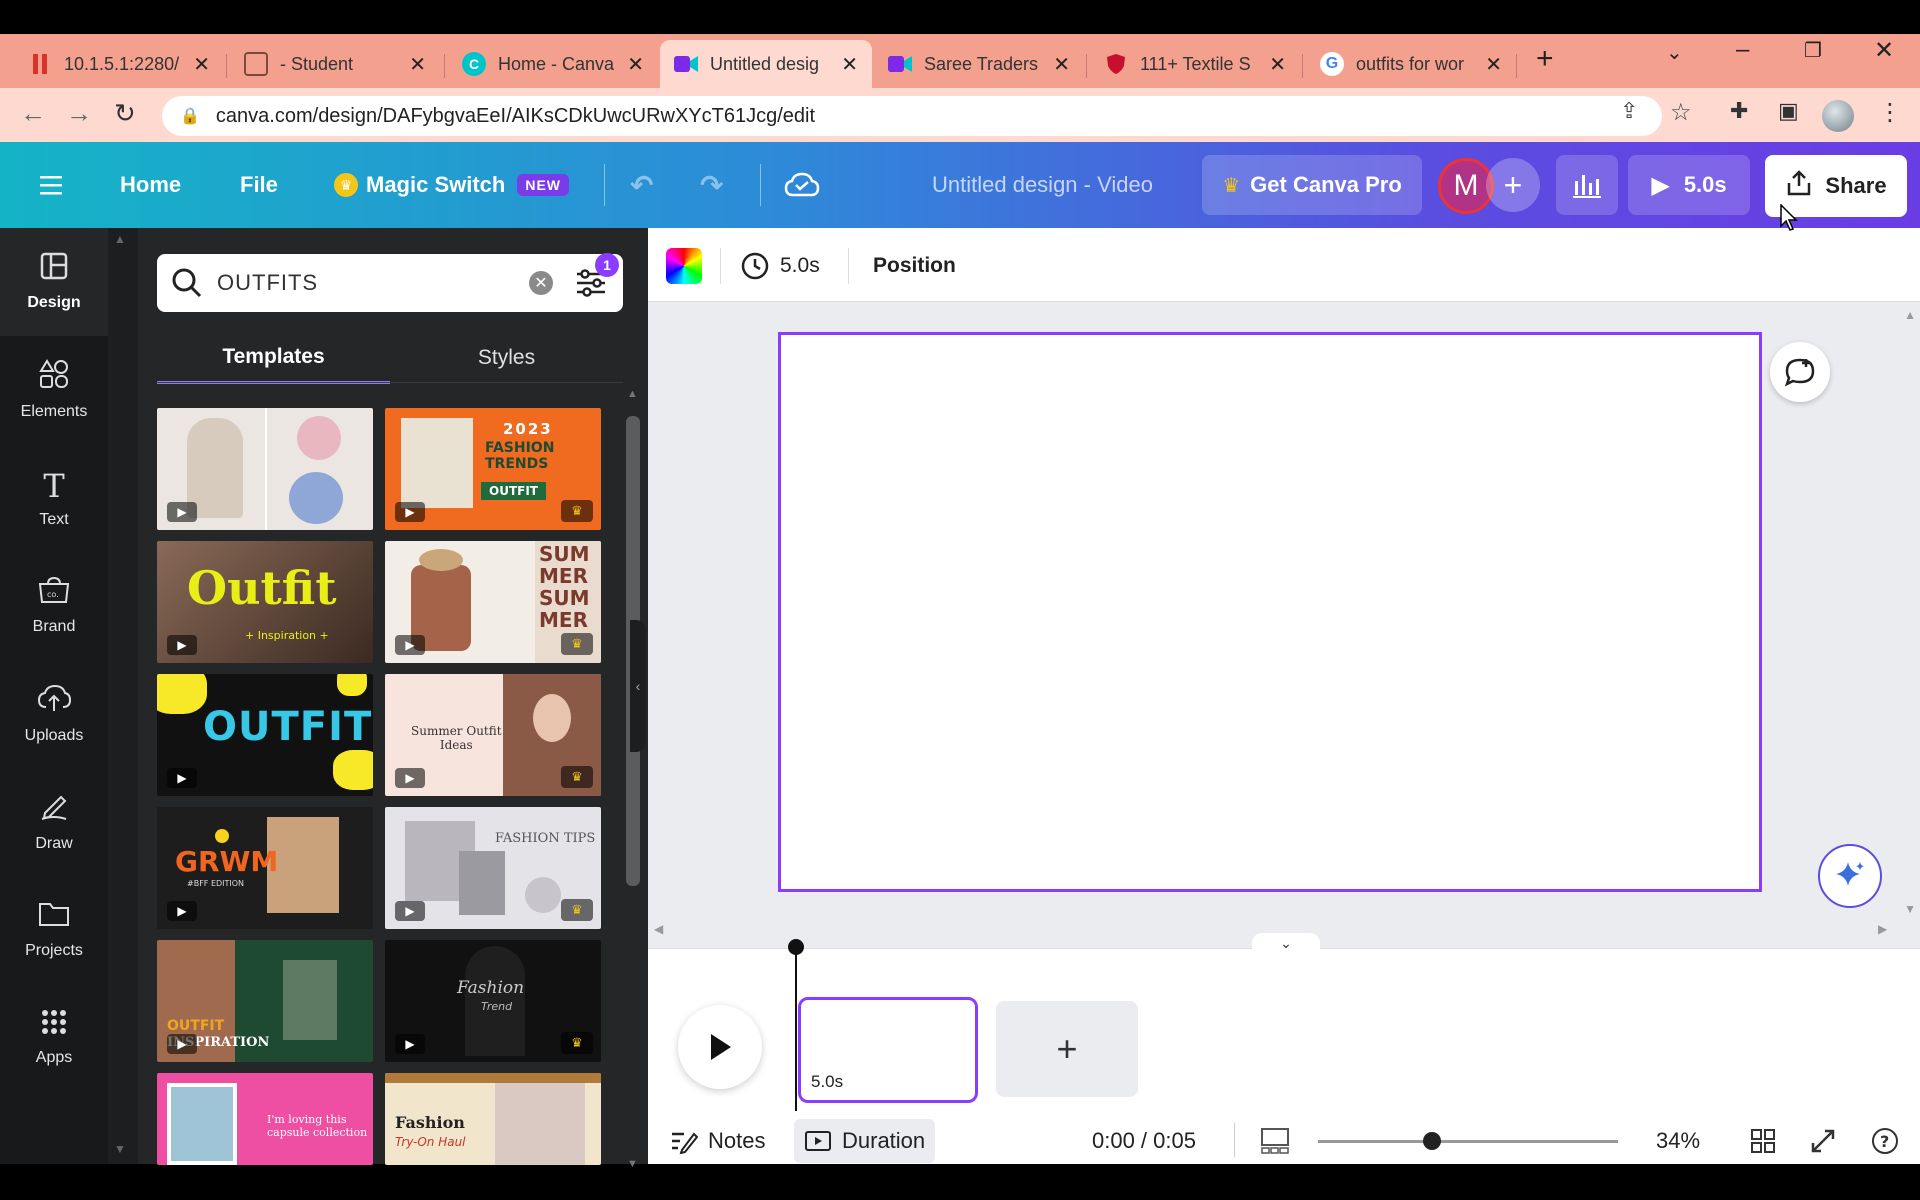 The height and width of the screenshot is (1200, 1920). What do you see at coordinates (33, 113) in the screenshot?
I see `back-arrow-icon: ←` at bounding box center [33, 113].